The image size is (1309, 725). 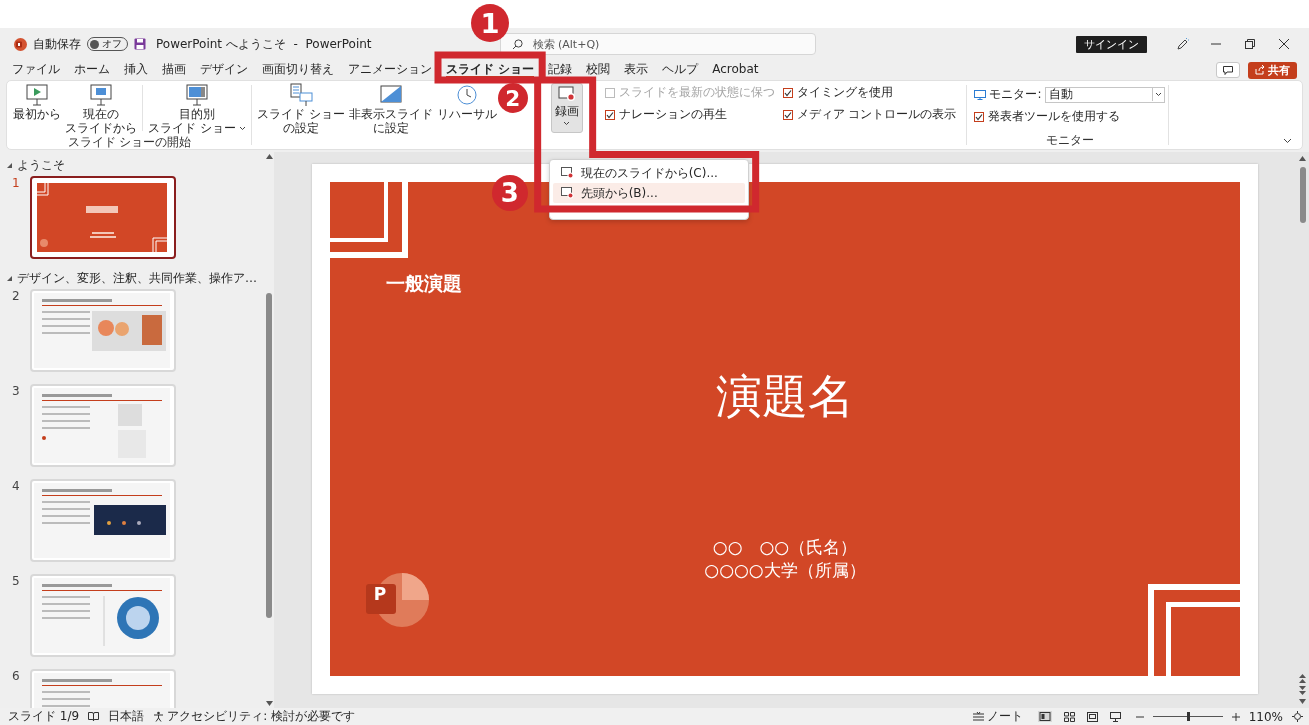 What do you see at coordinates (1272, 70) in the screenshot?
I see `share-button: 共有` at bounding box center [1272, 70].